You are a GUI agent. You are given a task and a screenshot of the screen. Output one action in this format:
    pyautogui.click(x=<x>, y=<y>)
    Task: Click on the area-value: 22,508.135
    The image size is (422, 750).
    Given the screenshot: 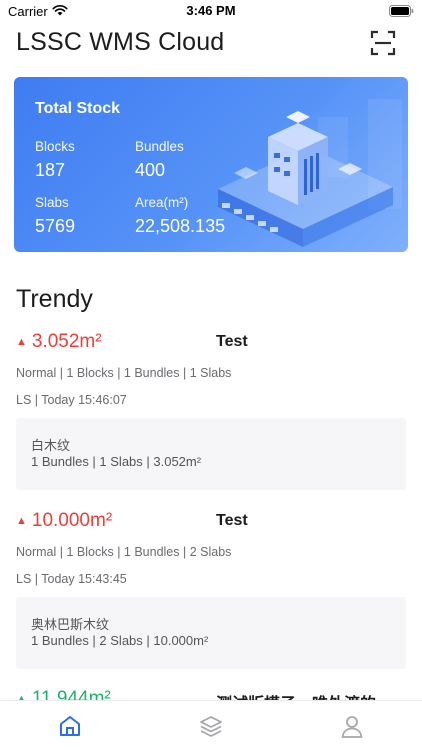 What is the action you would take?
    pyautogui.click(x=180, y=226)
    